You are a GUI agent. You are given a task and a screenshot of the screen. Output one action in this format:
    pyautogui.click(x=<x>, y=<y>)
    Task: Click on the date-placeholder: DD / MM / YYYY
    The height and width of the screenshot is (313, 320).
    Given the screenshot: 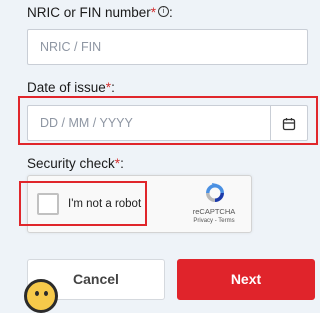 What is the action you would take?
    pyautogui.click(x=86, y=123)
    